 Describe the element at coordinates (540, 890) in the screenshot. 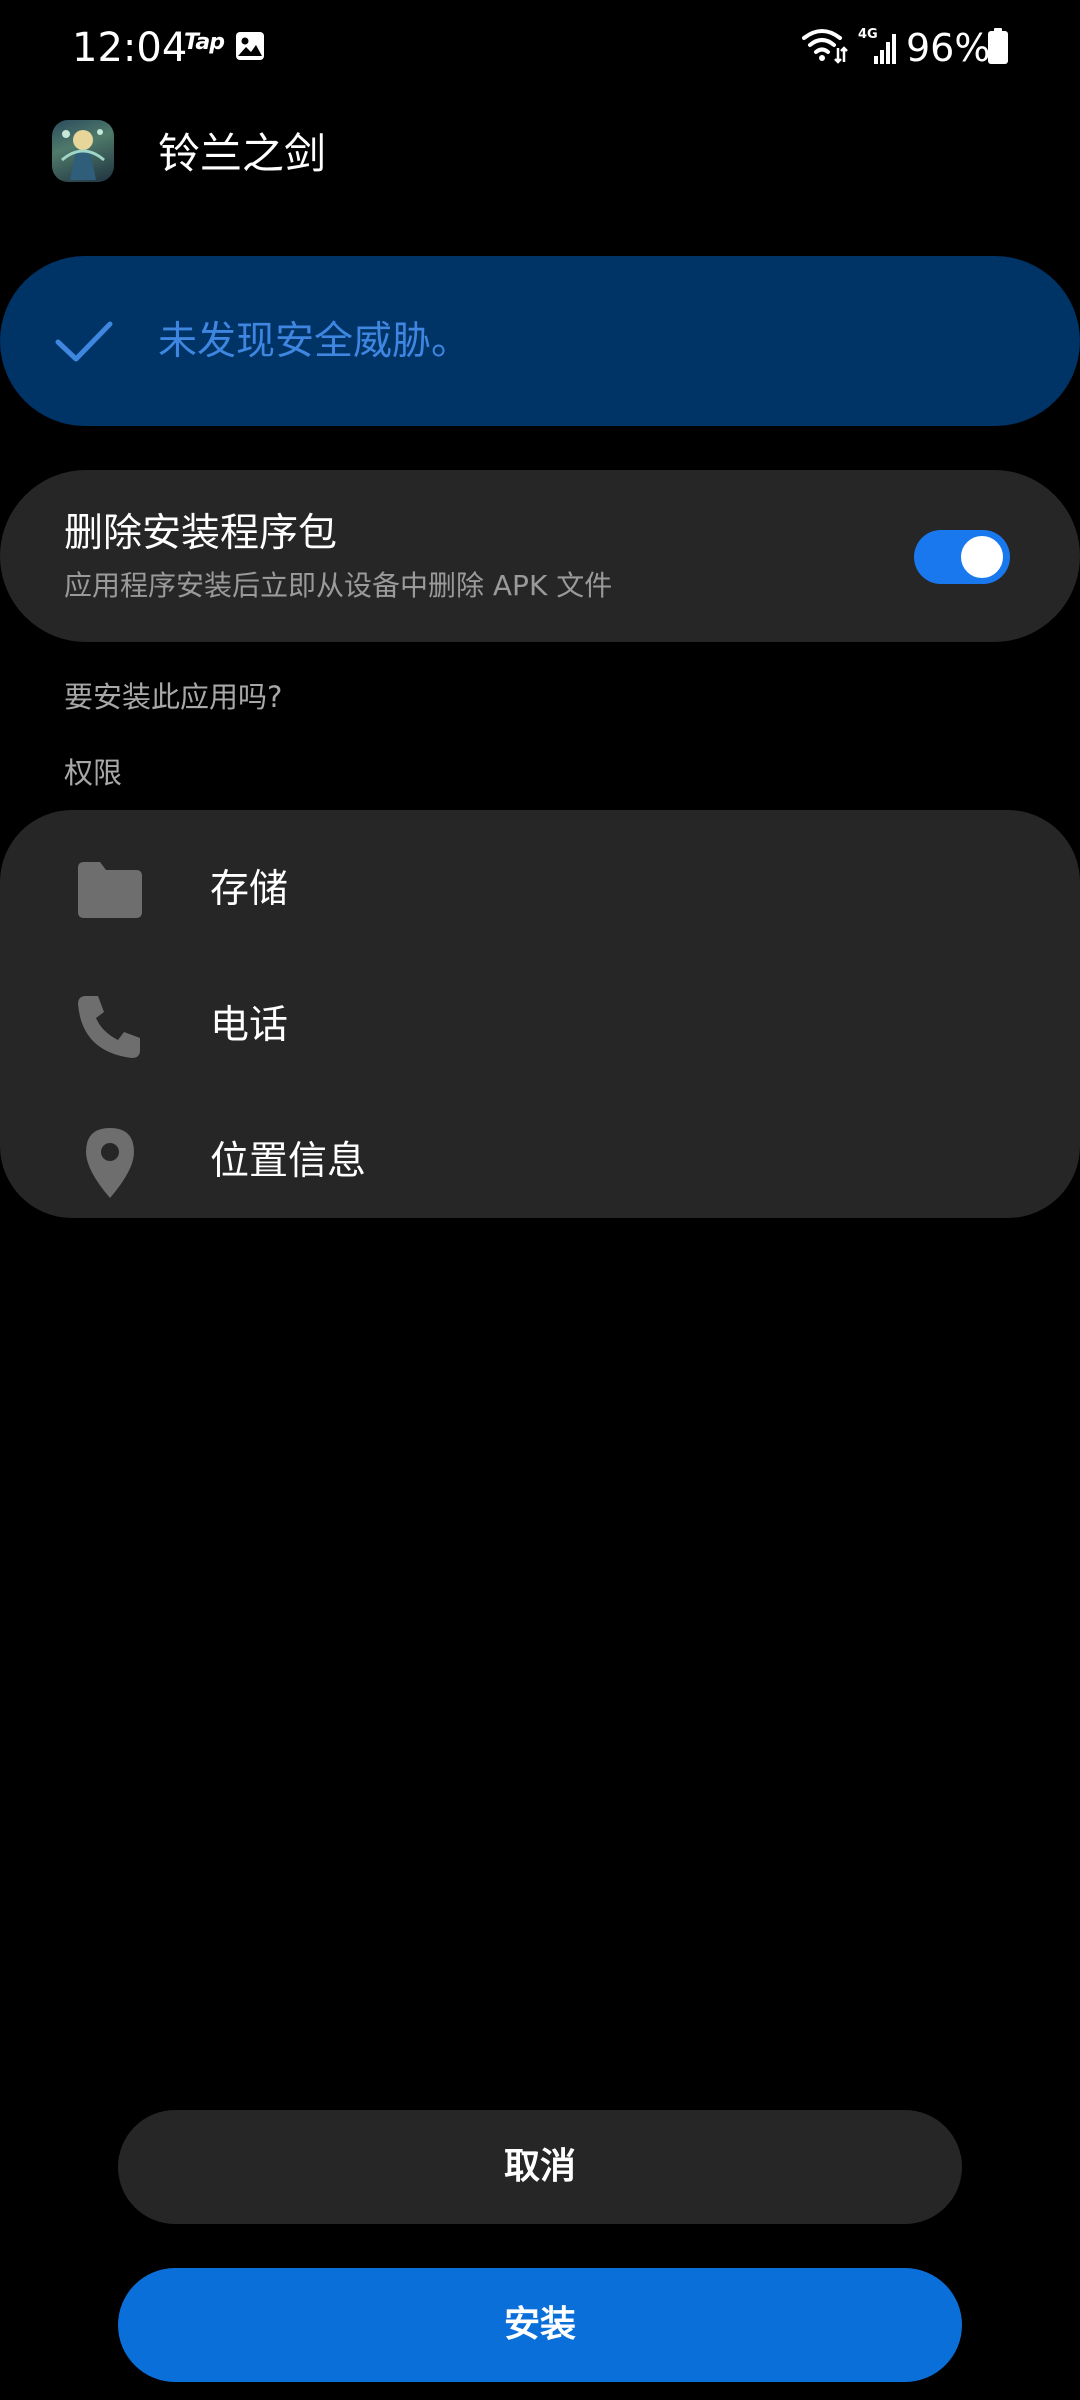

I see `permission-item-storage: 存储` at that location.